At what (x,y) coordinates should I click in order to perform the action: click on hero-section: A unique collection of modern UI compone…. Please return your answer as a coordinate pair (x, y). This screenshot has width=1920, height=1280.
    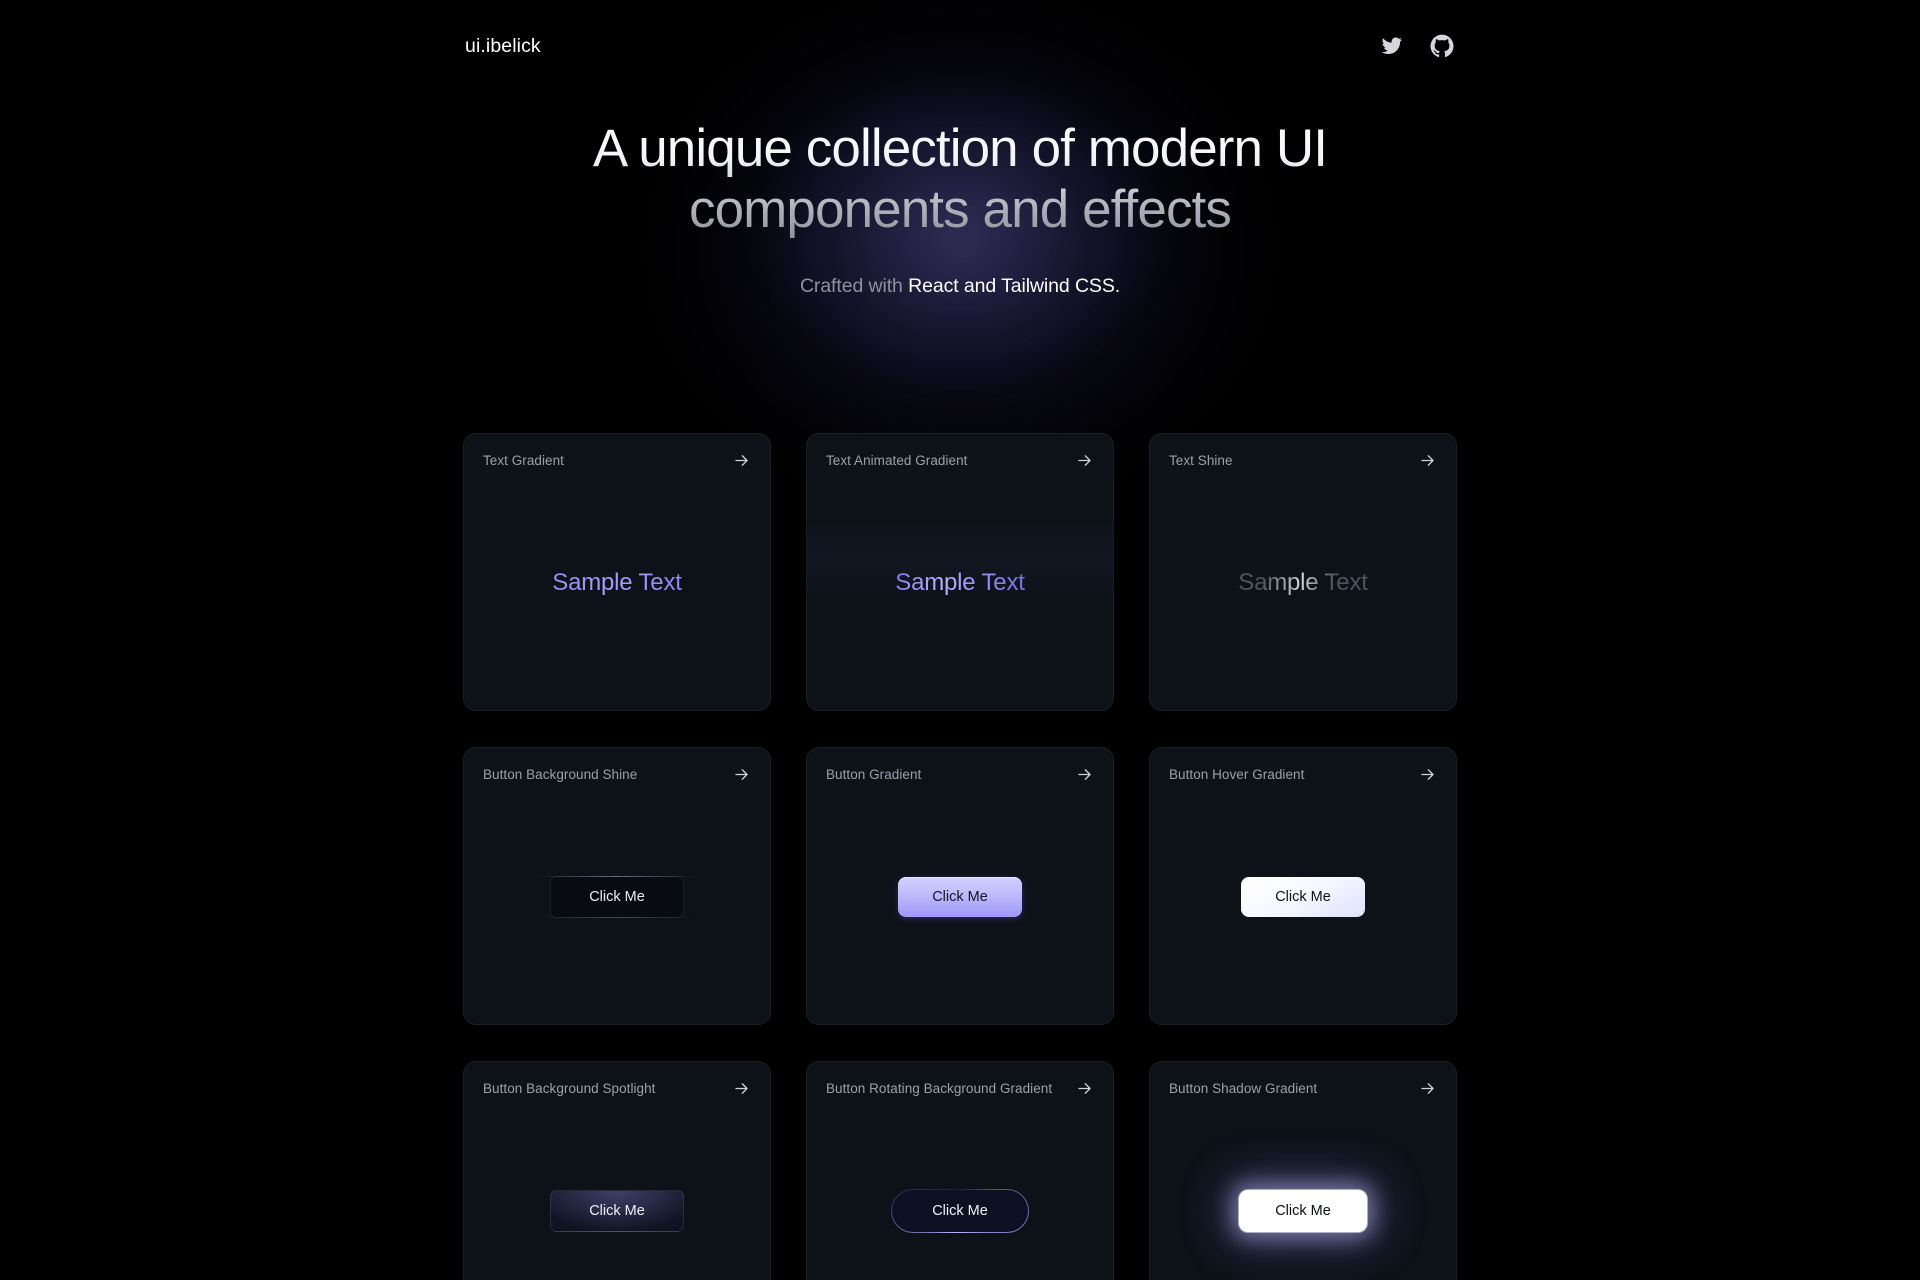
    Looking at the image, I should click on (960, 208).